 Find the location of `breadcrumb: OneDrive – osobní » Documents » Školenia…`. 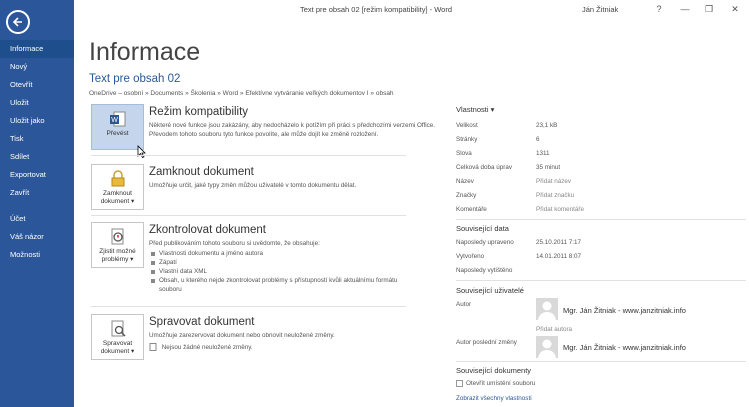

breadcrumb: OneDrive – osobní » Documents » Školenia… is located at coordinates (241, 93).